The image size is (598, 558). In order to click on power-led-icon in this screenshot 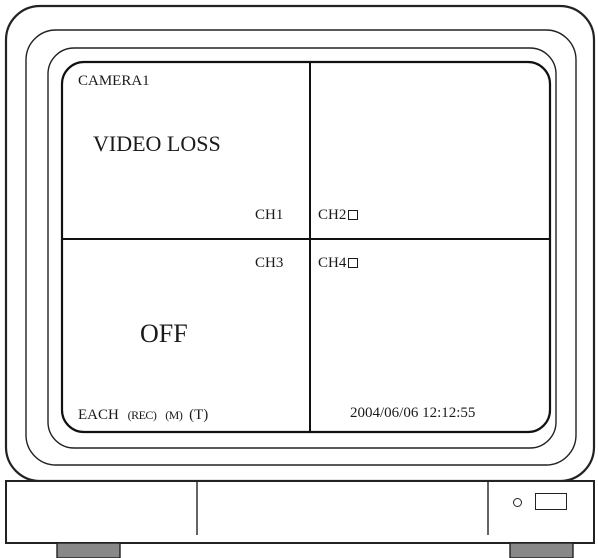, I will do `click(517, 502)`.